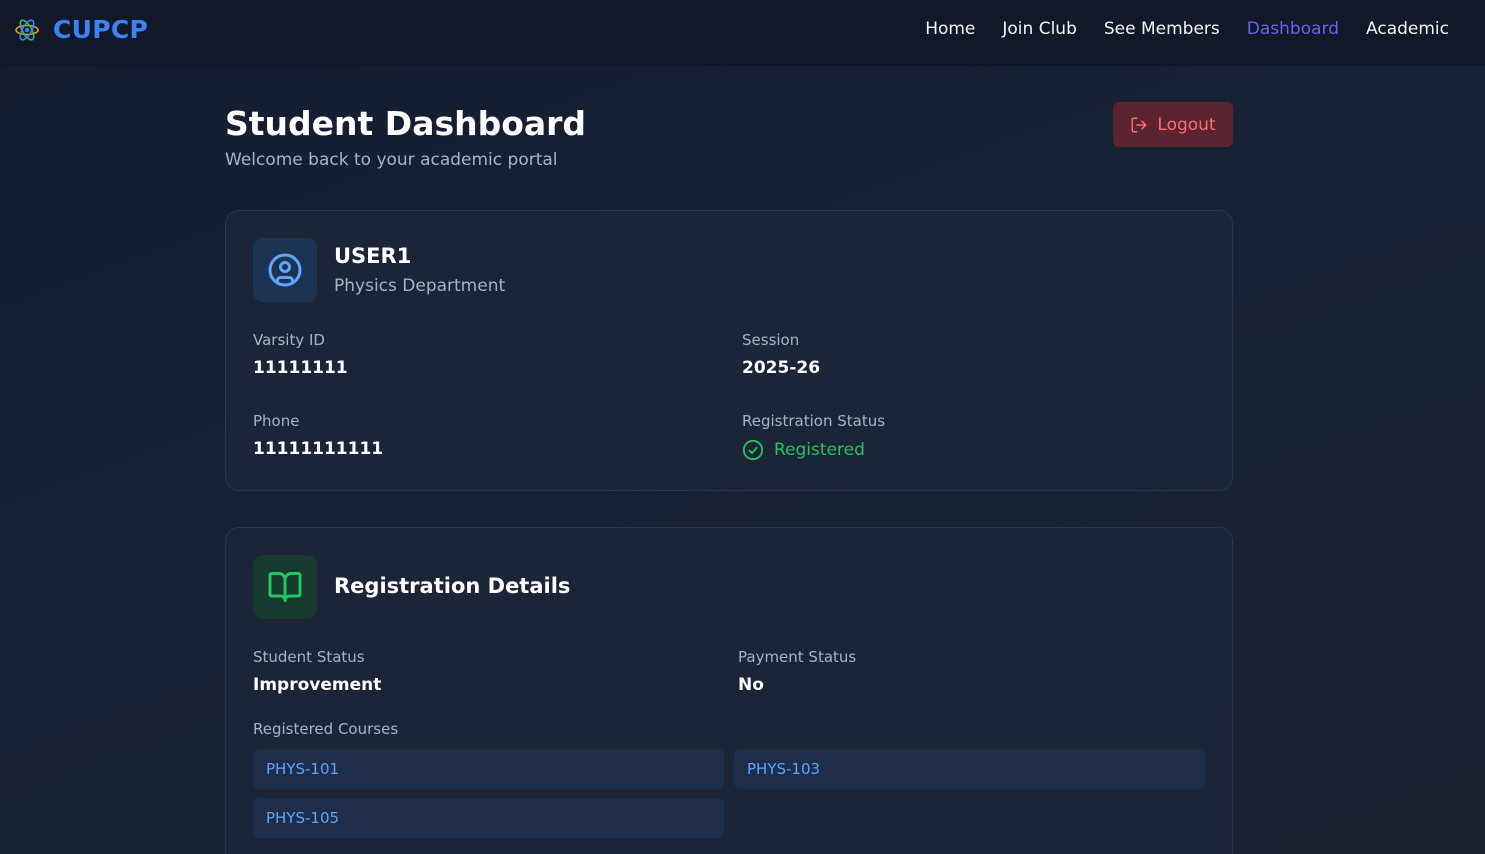  What do you see at coordinates (1293, 29) in the screenshot?
I see `nav-item-dashboard: Dashboard` at bounding box center [1293, 29].